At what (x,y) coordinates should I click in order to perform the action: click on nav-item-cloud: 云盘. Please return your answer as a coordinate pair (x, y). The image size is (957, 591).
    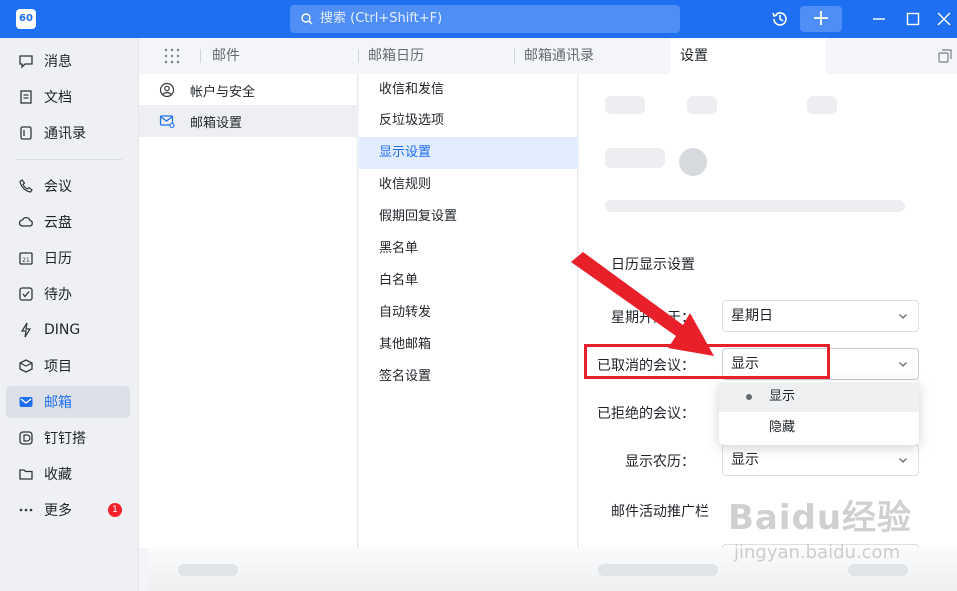
    Looking at the image, I should click on (68, 222).